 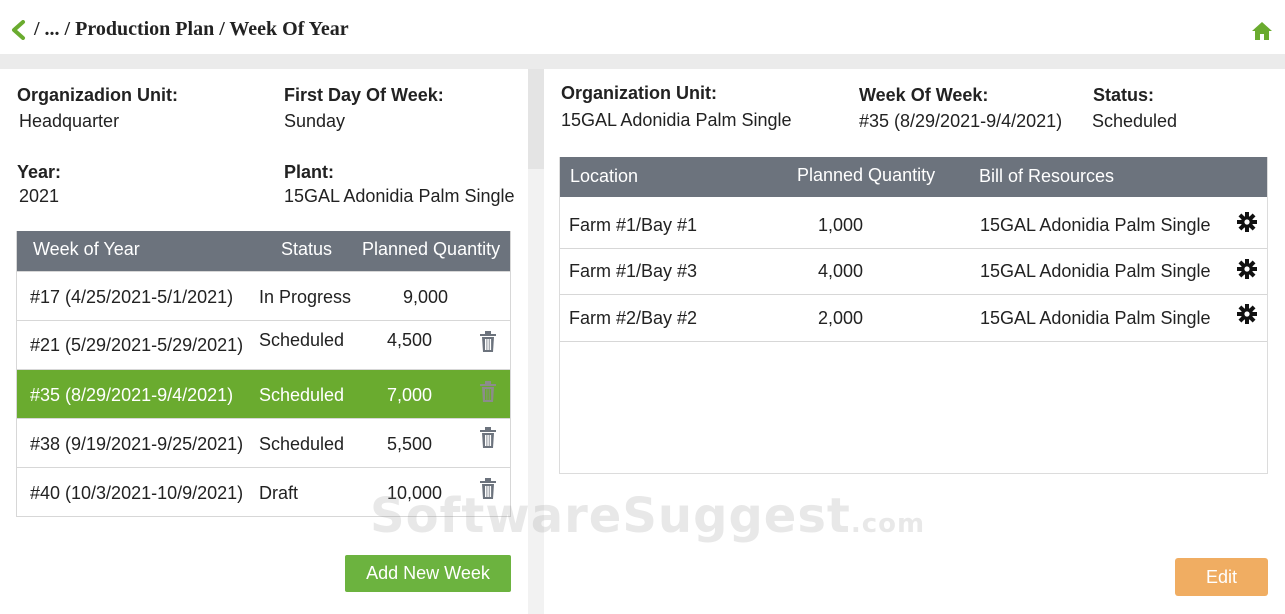 I want to click on watermark: SoftwareSuggest.com, so click(x=647, y=516).